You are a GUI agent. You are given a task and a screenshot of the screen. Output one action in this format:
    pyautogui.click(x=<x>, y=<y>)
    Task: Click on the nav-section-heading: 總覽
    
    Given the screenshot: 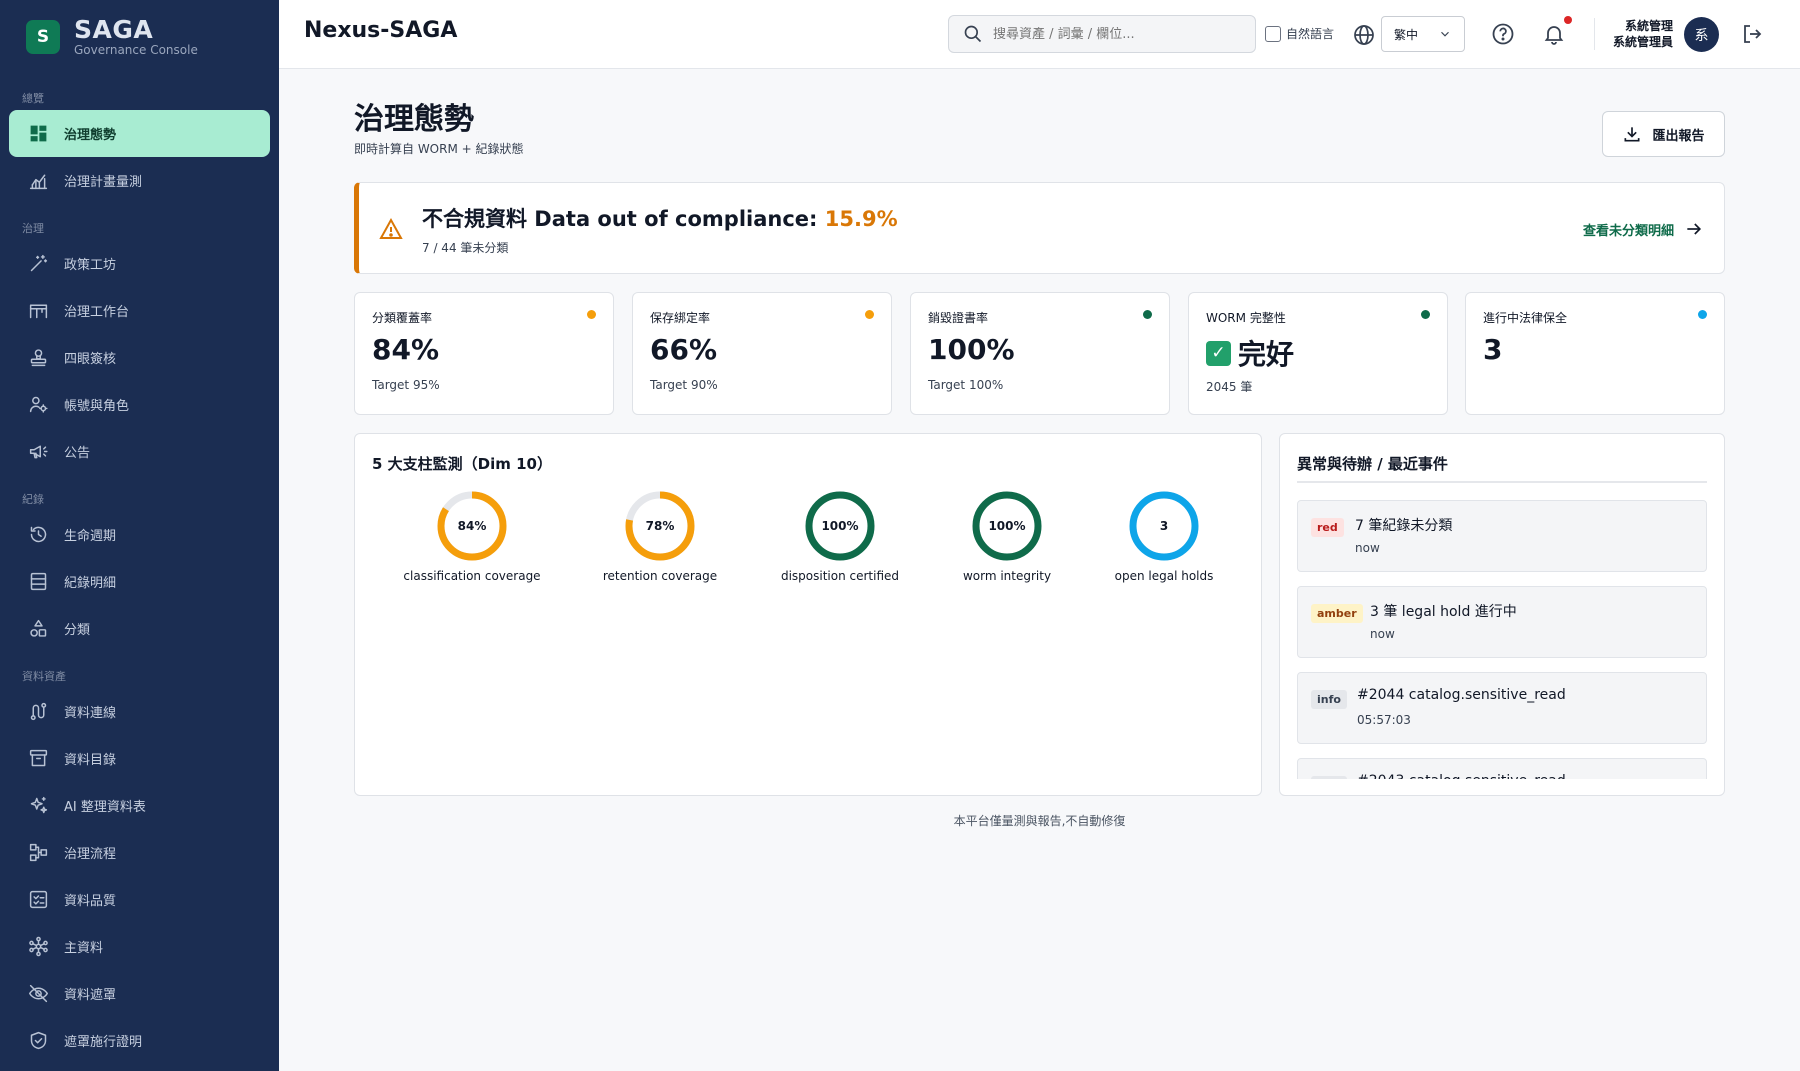 What is the action you would take?
    pyautogui.click(x=33, y=98)
    